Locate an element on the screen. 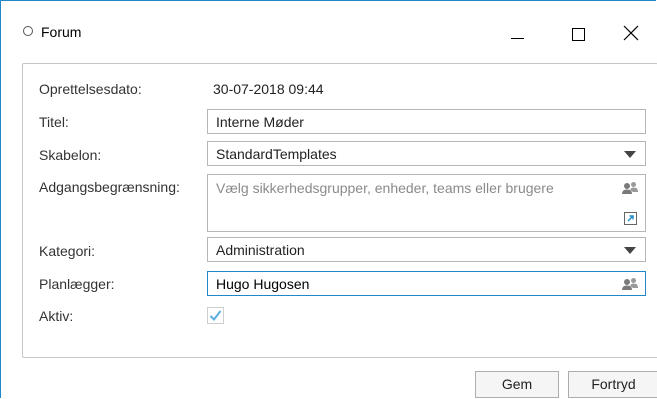 This screenshot has width=657, height=399. window-icon is located at coordinates (28, 31).